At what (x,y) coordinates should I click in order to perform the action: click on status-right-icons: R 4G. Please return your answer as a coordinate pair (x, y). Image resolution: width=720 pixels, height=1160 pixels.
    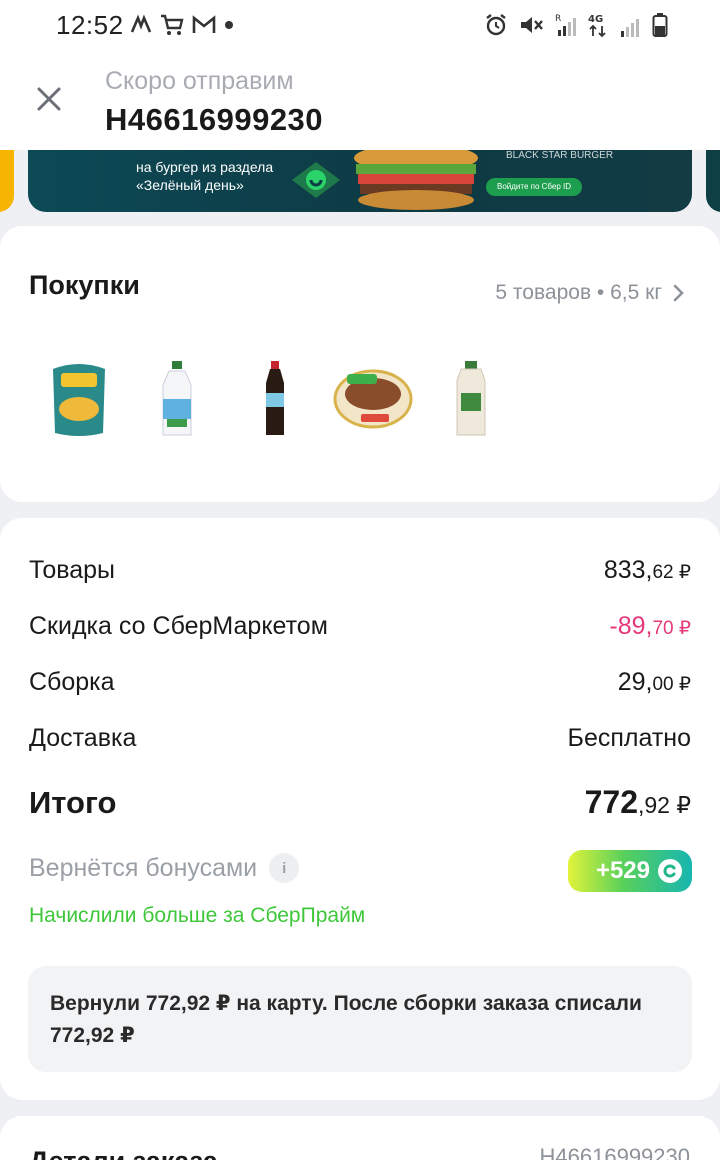
    Looking at the image, I should click on (576, 25).